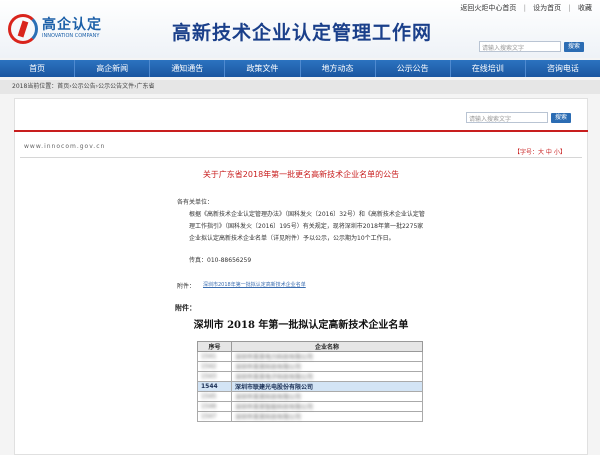 The image size is (600, 455). What do you see at coordinates (540, 151) in the screenshot?
I see `font-size-control: 【字号：大 中 小】` at bounding box center [540, 151].